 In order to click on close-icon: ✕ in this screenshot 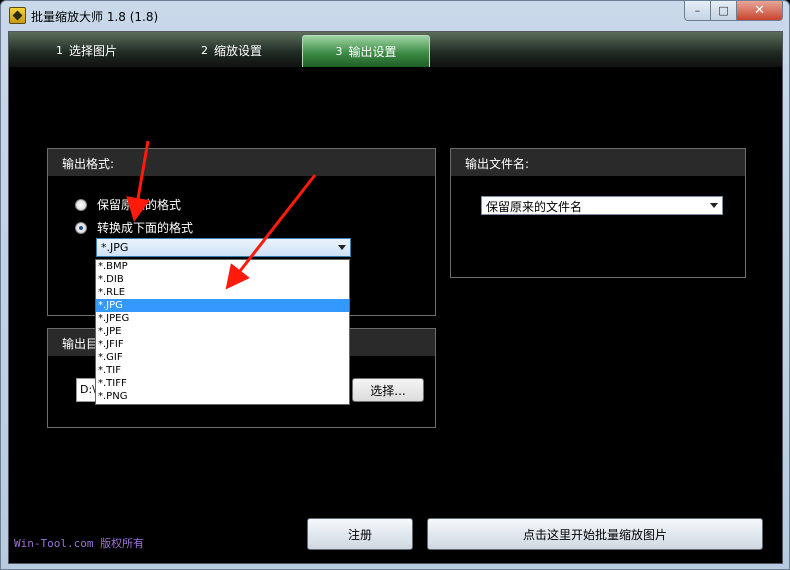, I will do `click(759, 10)`.